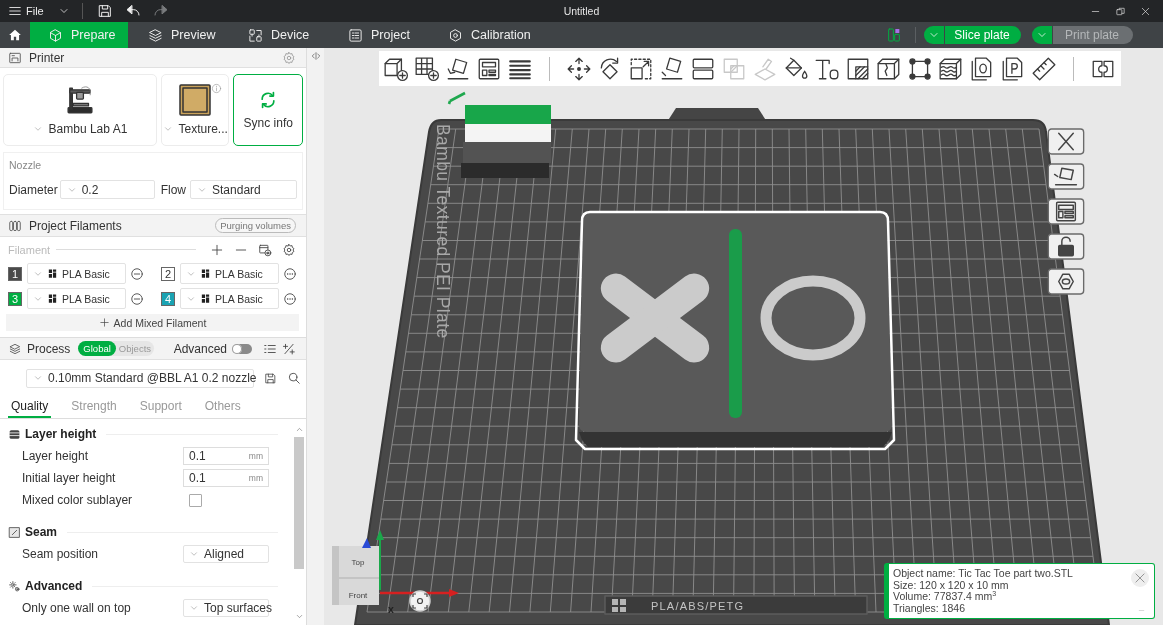  What do you see at coordinates (672, 68) in the screenshot?
I see `lay-on-face-icon` at bounding box center [672, 68].